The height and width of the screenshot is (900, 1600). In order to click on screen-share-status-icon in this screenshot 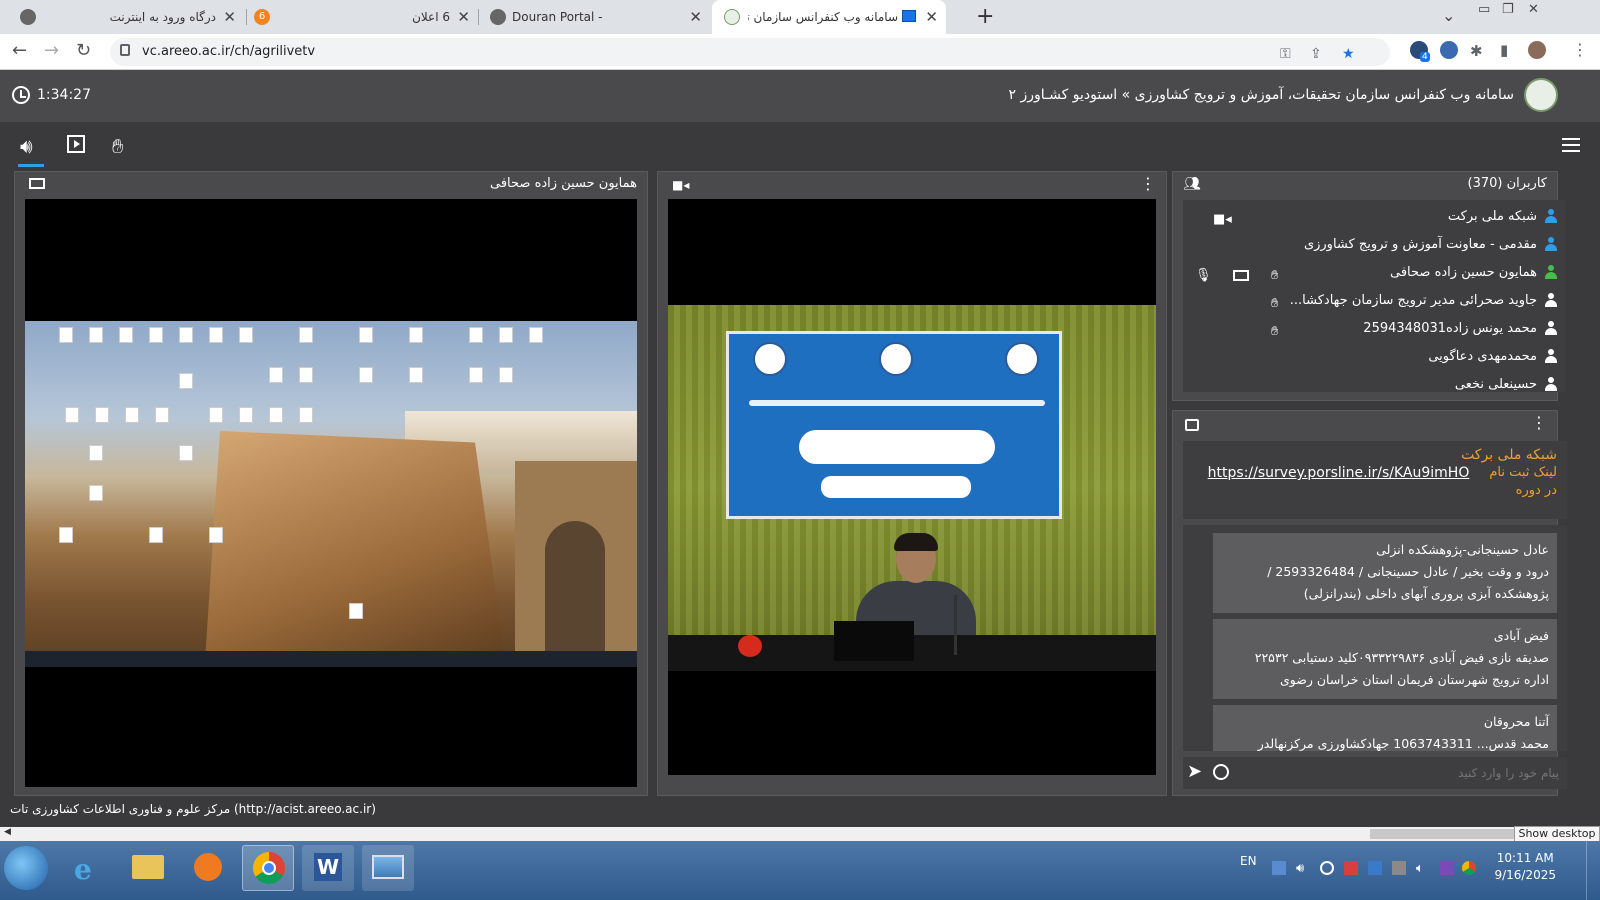, I will do `click(1241, 275)`.